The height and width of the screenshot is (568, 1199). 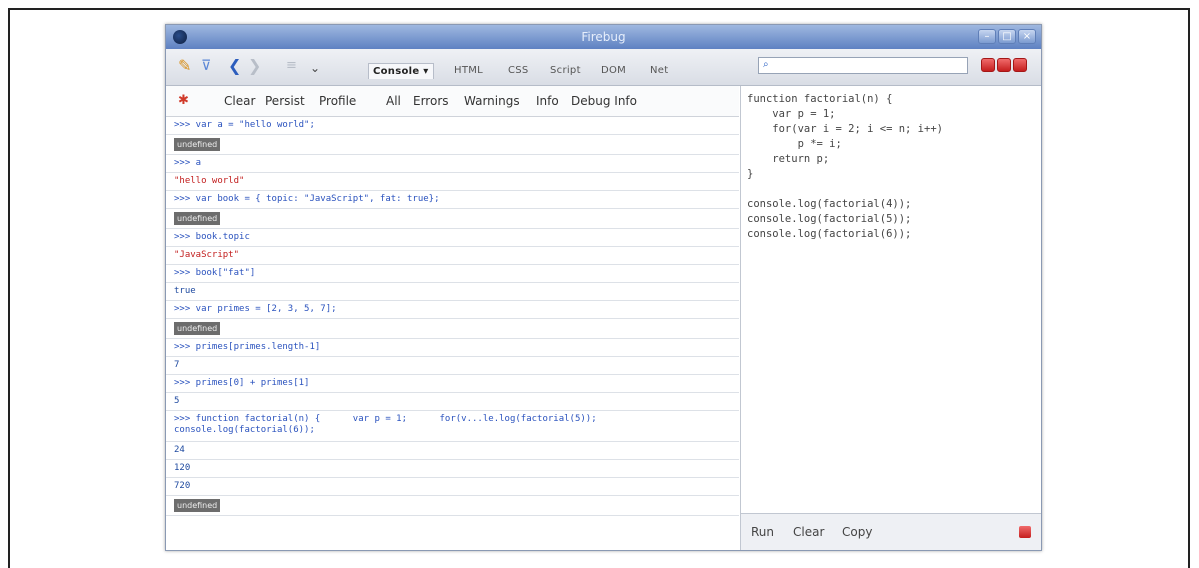 What do you see at coordinates (183, 100) in the screenshot?
I see `bug-icon: ✱` at bounding box center [183, 100].